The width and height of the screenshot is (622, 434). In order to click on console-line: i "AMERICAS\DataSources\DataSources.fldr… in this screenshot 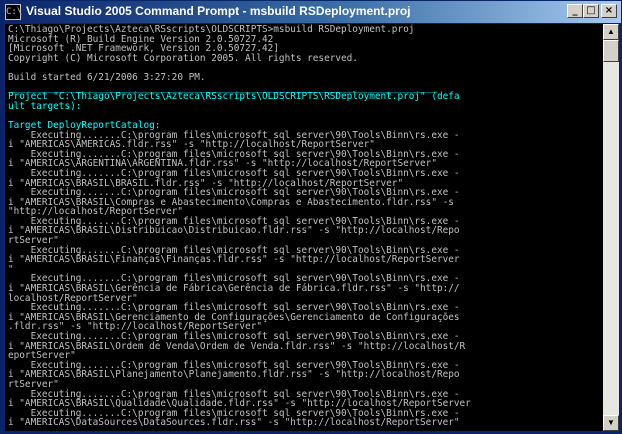, I will do `click(234, 423)`.